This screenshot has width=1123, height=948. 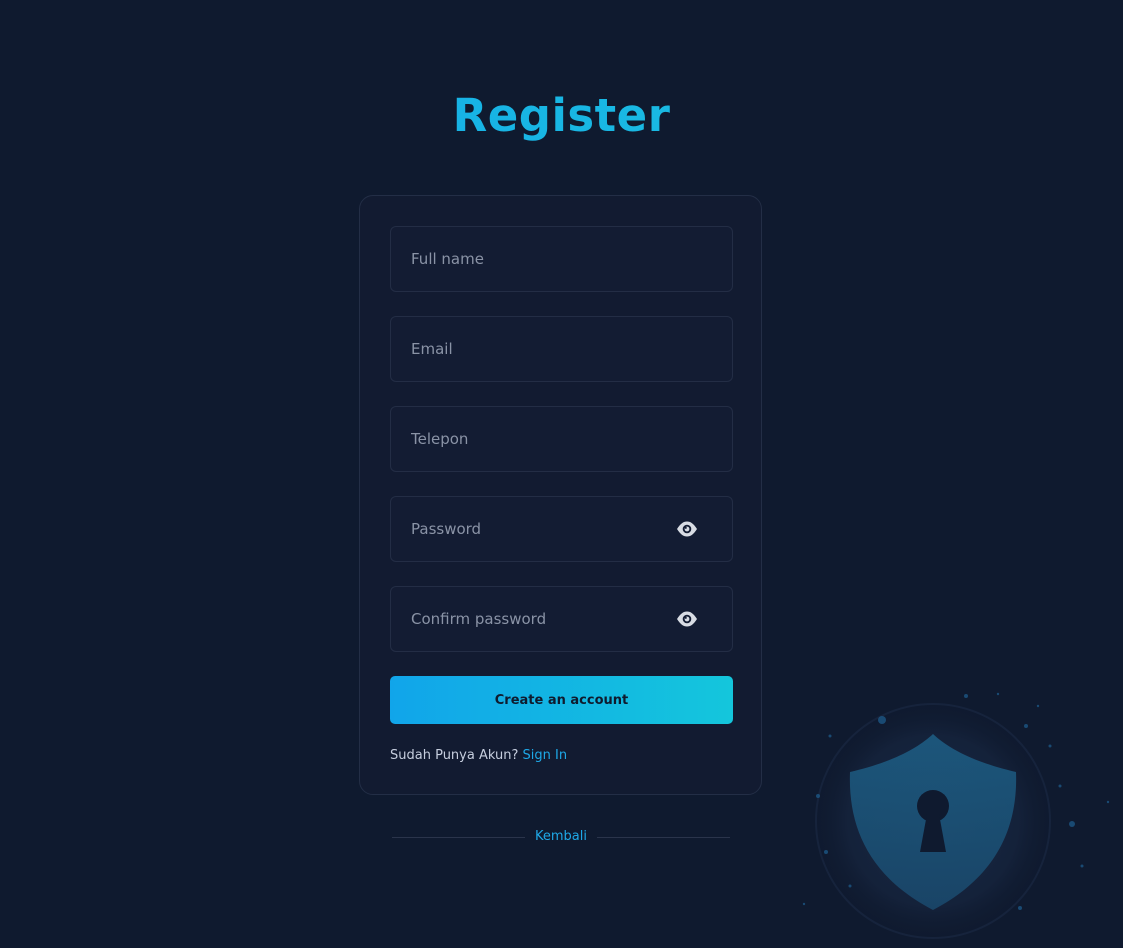 I want to click on phone-input, so click(x=561, y=439).